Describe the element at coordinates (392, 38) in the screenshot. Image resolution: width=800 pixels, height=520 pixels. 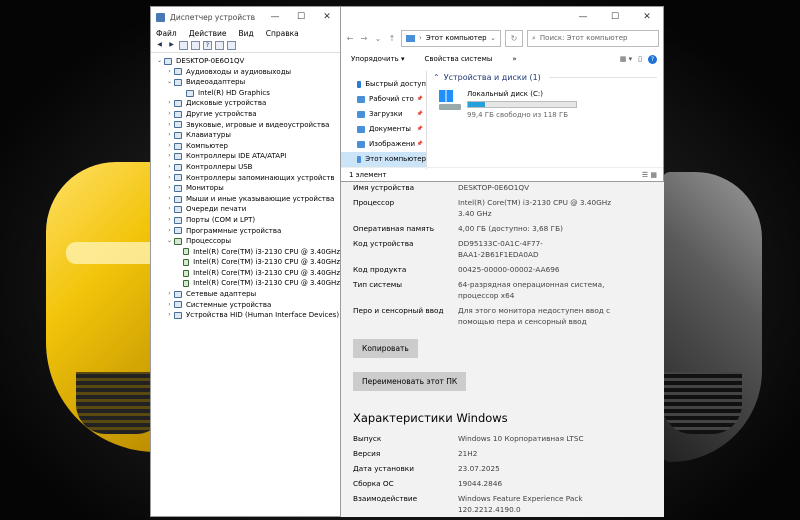
I see `up-arrow-icon: ↑` at that location.